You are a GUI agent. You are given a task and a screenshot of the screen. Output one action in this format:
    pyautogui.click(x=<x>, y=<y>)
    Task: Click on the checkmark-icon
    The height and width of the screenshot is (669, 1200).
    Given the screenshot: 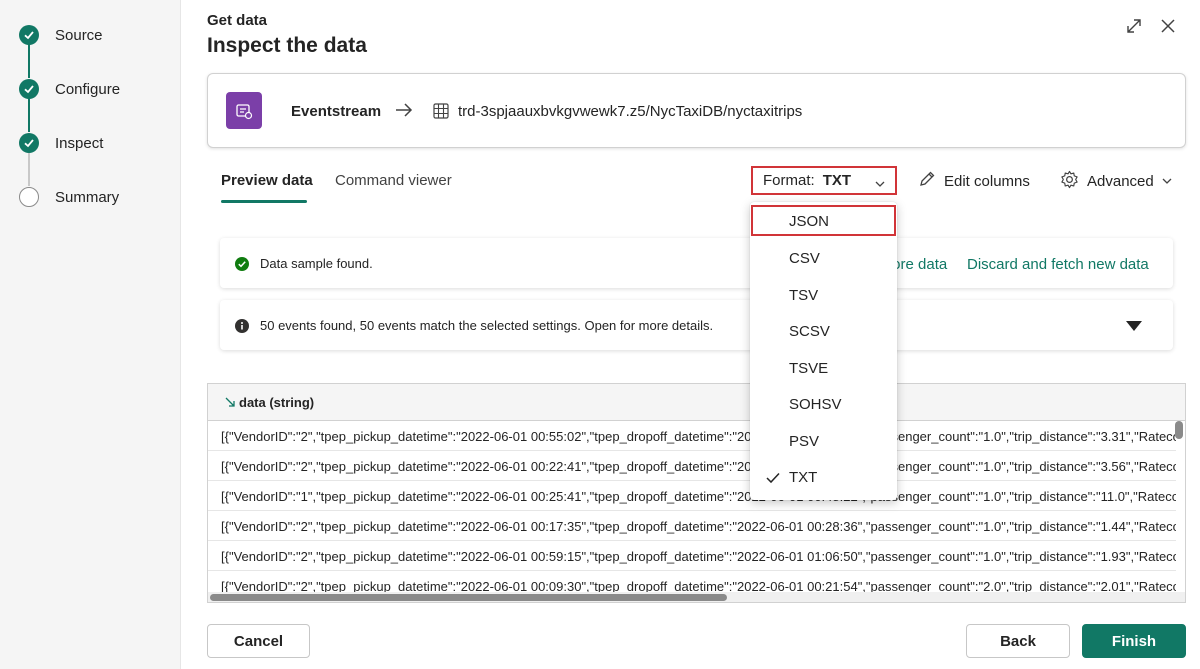 What is the action you would take?
    pyautogui.click(x=773, y=480)
    